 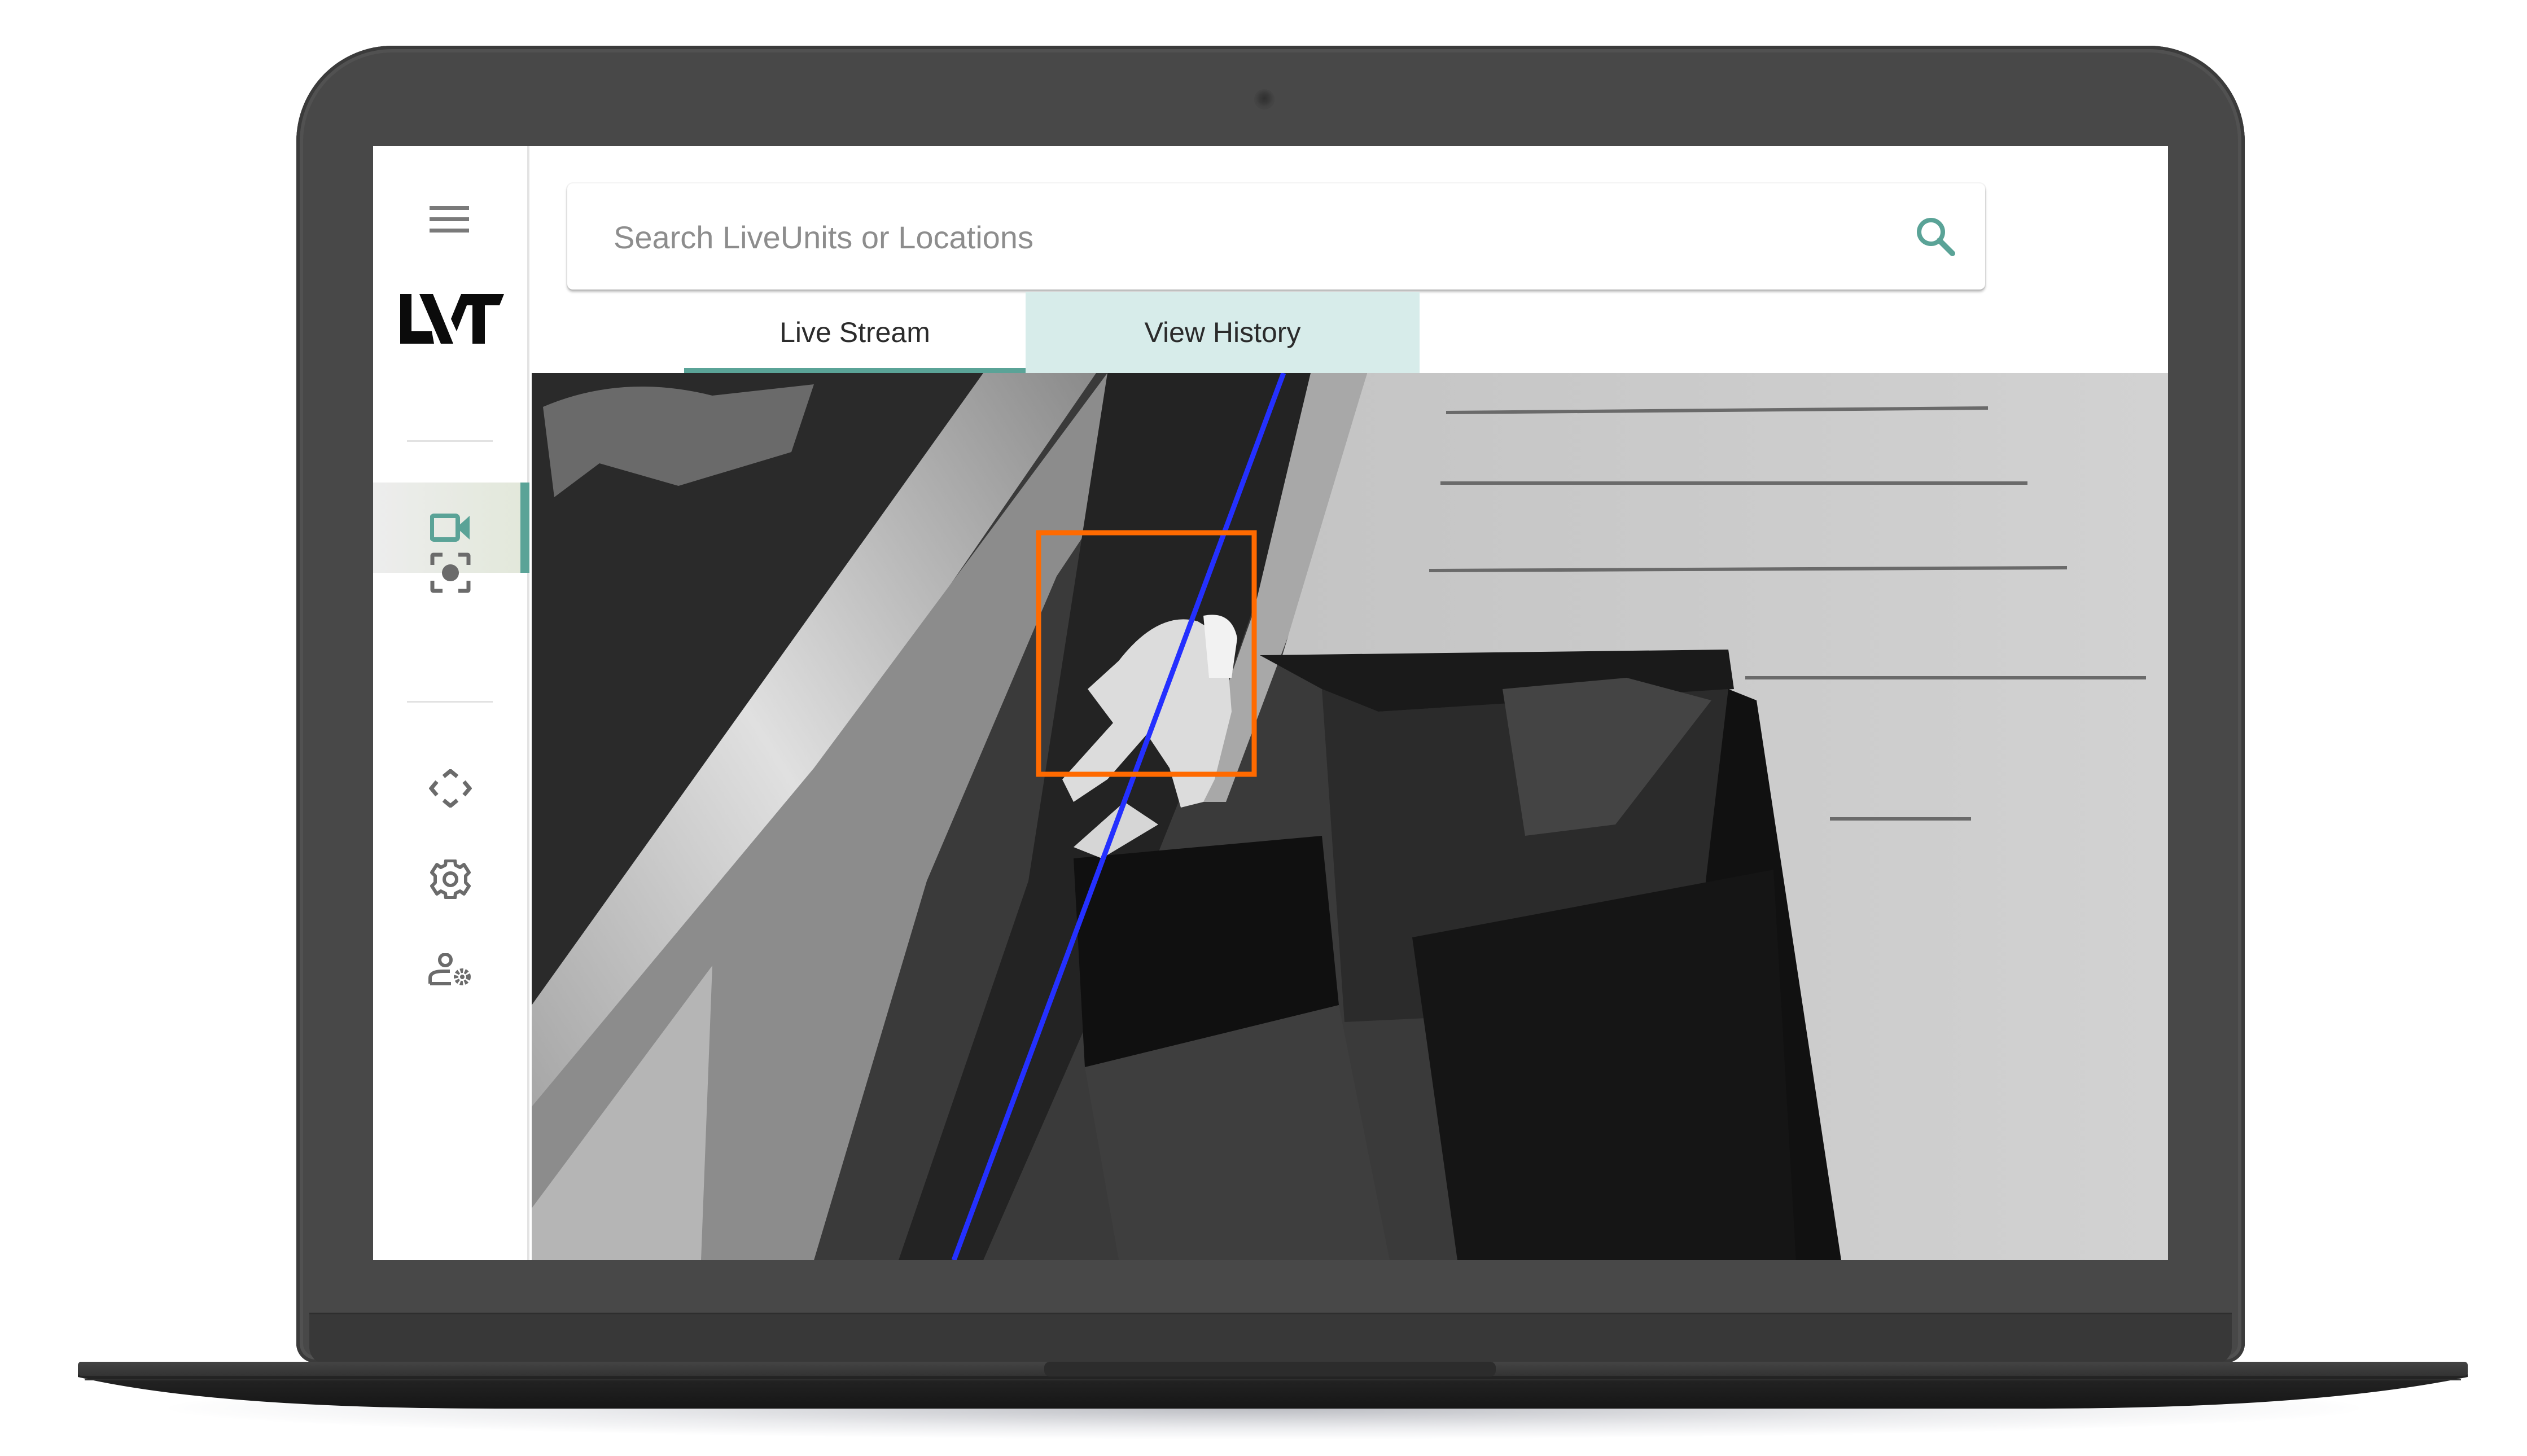 I want to click on sidebar-item-snapshot, so click(x=450, y=573).